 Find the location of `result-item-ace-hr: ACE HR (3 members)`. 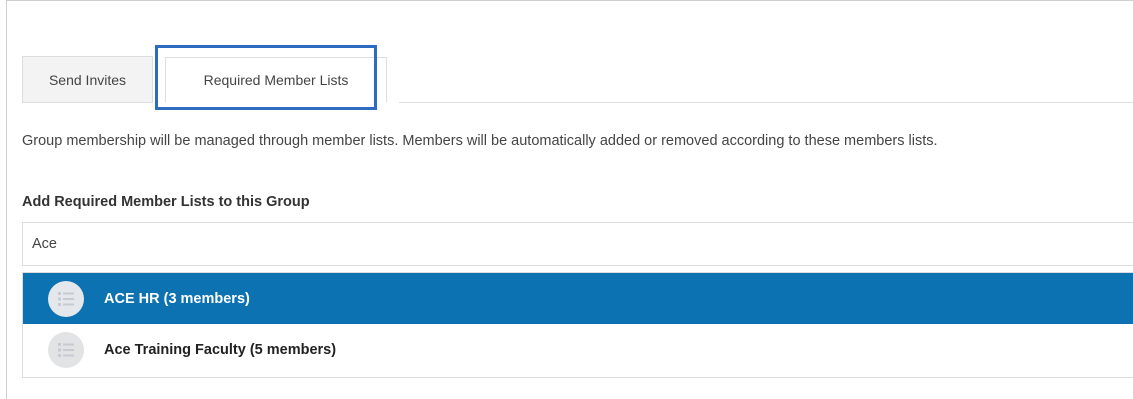

result-item-ace-hr: ACE HR (3 members) is located at coordinates (578, 298).